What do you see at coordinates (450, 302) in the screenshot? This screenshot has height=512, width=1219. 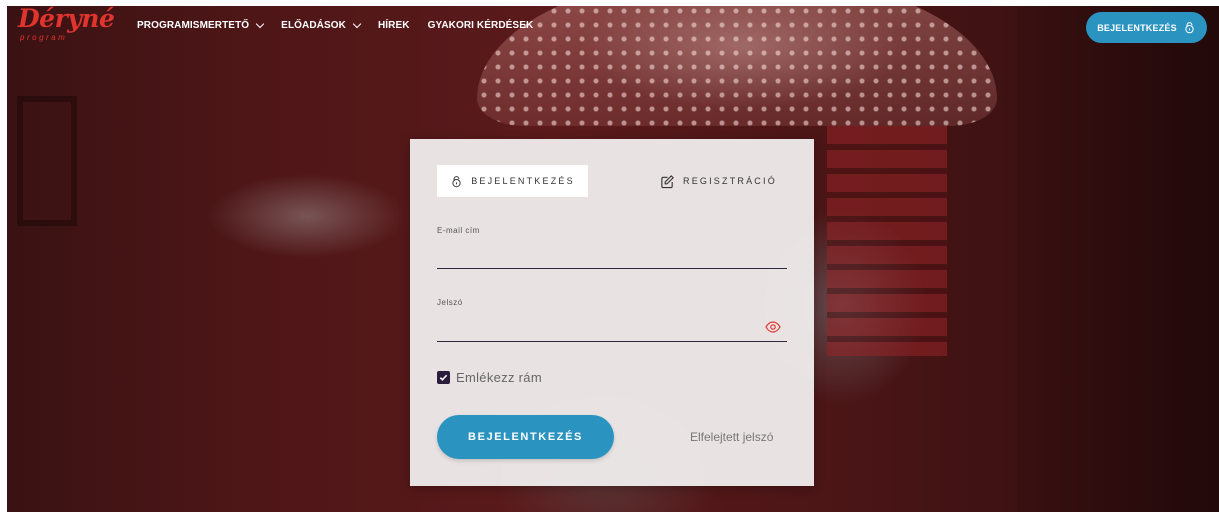 I see `password-label: Jelszó` at bounding box center [450, 302].